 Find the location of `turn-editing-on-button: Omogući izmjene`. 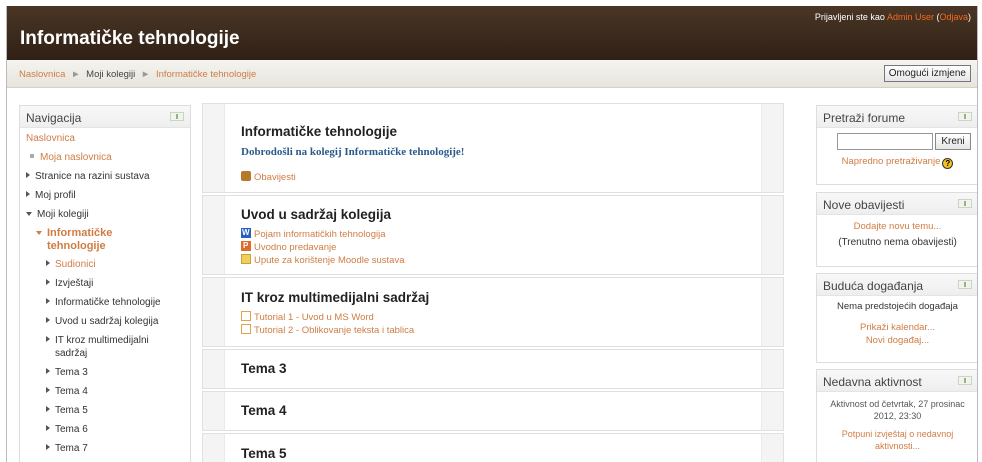

turn-editing-on-button: Omogući izmjene is located at coordinates (927, 73).